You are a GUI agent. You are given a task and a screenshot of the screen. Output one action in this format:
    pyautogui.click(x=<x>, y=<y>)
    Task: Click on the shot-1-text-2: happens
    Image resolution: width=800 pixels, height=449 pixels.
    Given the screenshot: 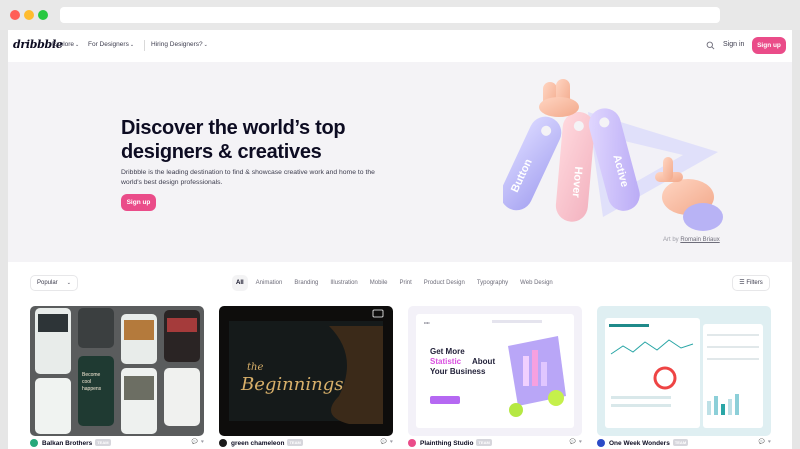 What is the action you would take?
    pyautogui.click(x=92, y=389)
    